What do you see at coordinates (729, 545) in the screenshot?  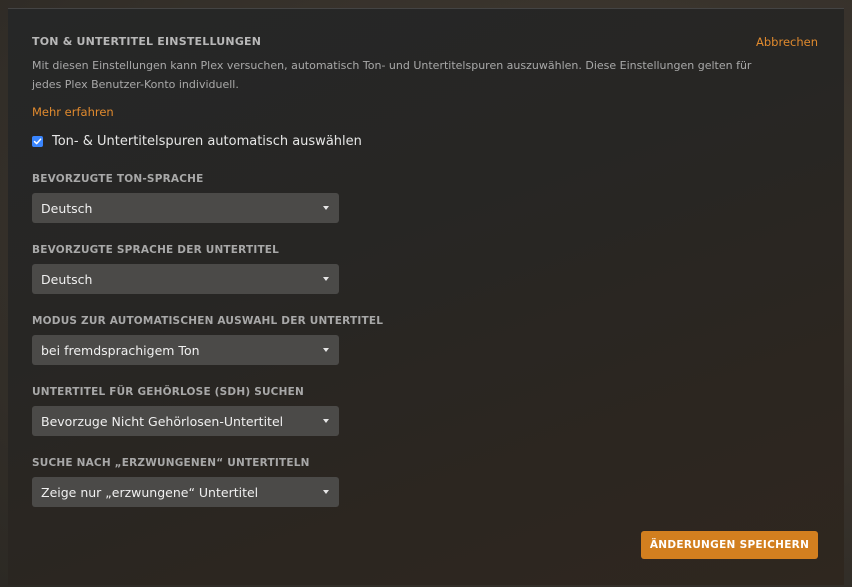 I see `save-changes-button: ÄNDERUNGEN SPEICHERN` at bounding box center [729, 545].